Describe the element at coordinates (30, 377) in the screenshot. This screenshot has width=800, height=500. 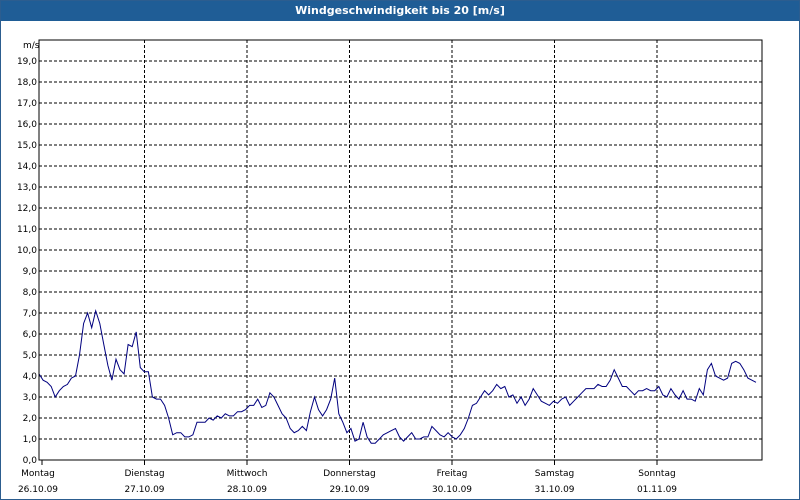
I see `y-tick-label: 4,0` at that location.